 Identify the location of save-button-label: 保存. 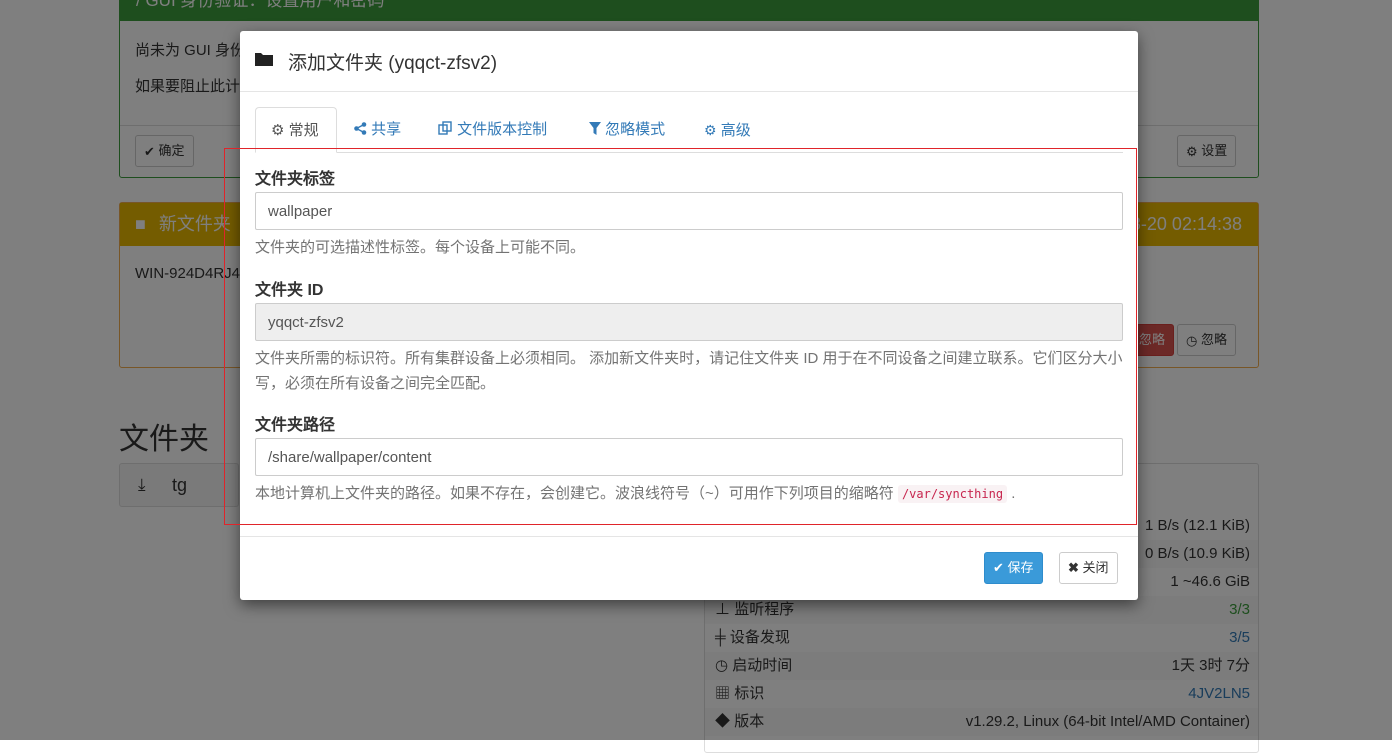
(1020, 567).